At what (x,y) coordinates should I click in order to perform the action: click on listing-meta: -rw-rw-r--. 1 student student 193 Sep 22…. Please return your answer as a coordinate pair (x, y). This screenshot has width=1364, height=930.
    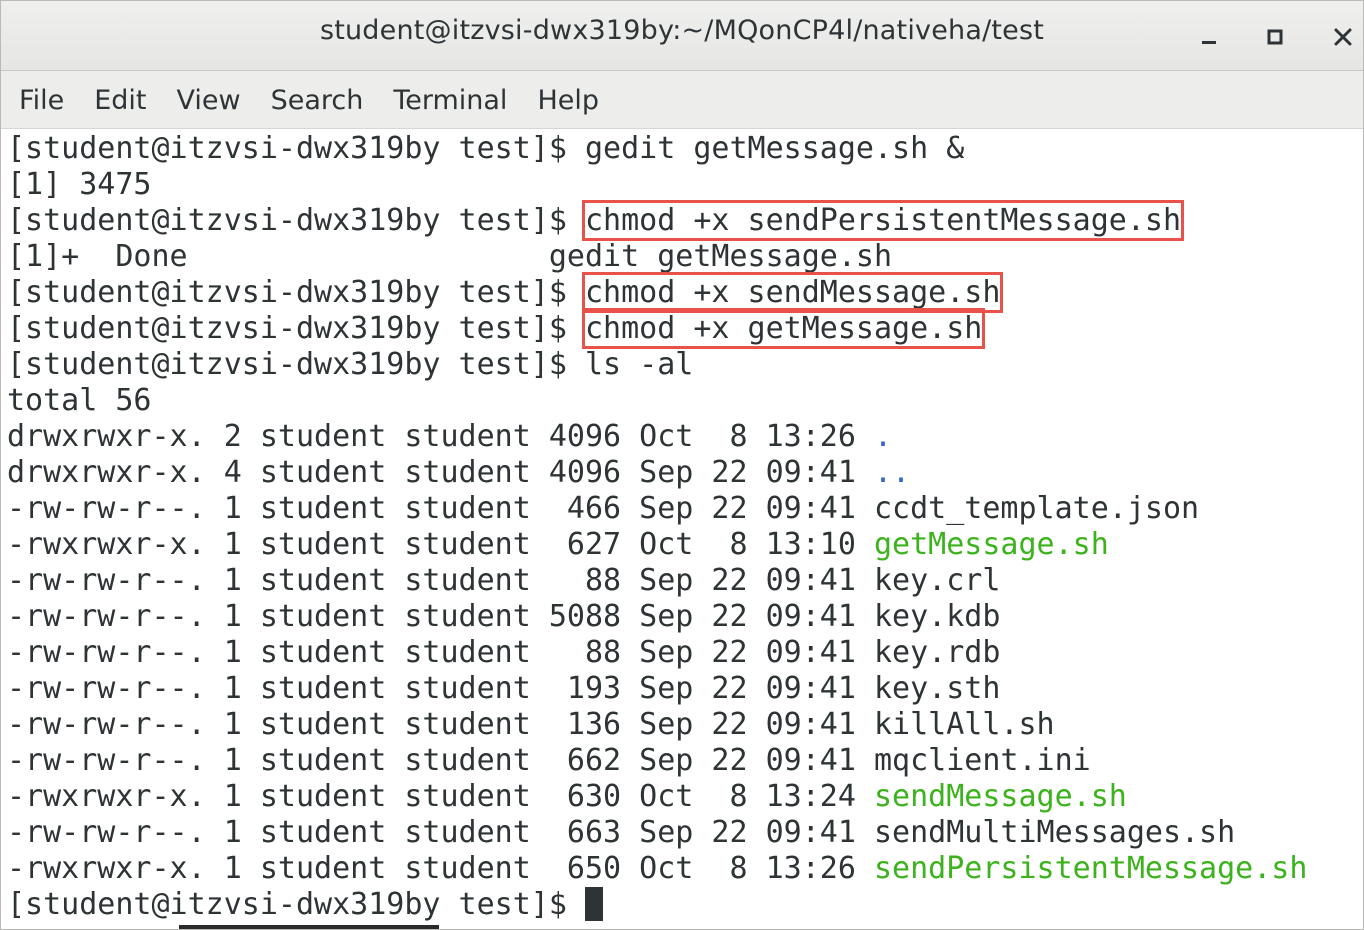
    Looking at the image, I should click on (440, 688).